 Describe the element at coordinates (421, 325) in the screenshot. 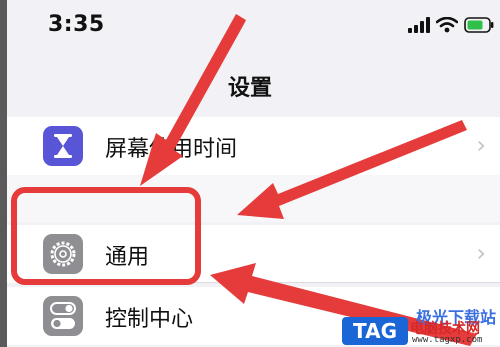

I see `watermark: 极光下载站 TAG 电脑技术网 www.tagxp.com` at that location.